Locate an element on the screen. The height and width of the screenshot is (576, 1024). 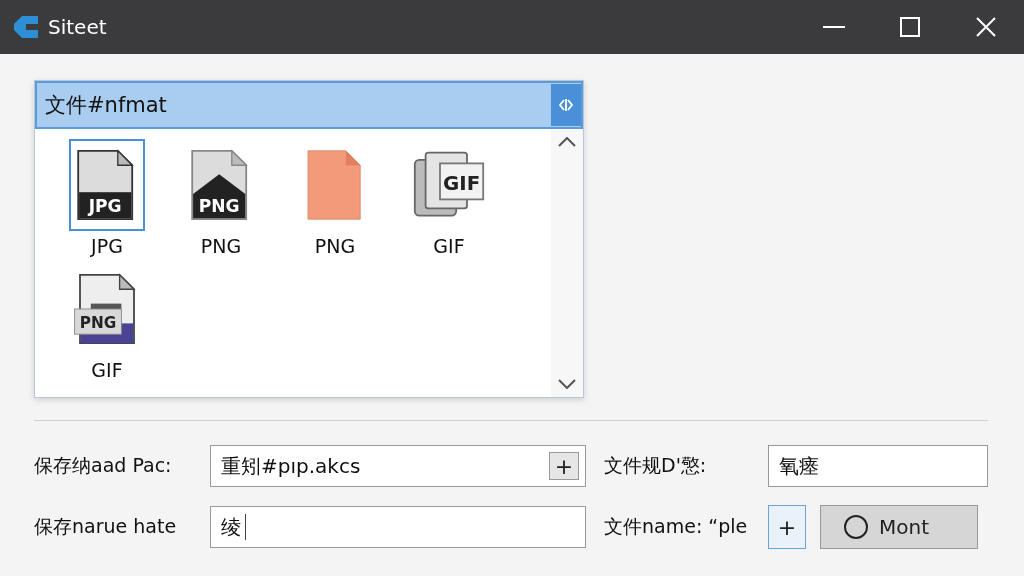
save-path-field: 重矧#pıp.akcs + is located at coordinates (398, 466).